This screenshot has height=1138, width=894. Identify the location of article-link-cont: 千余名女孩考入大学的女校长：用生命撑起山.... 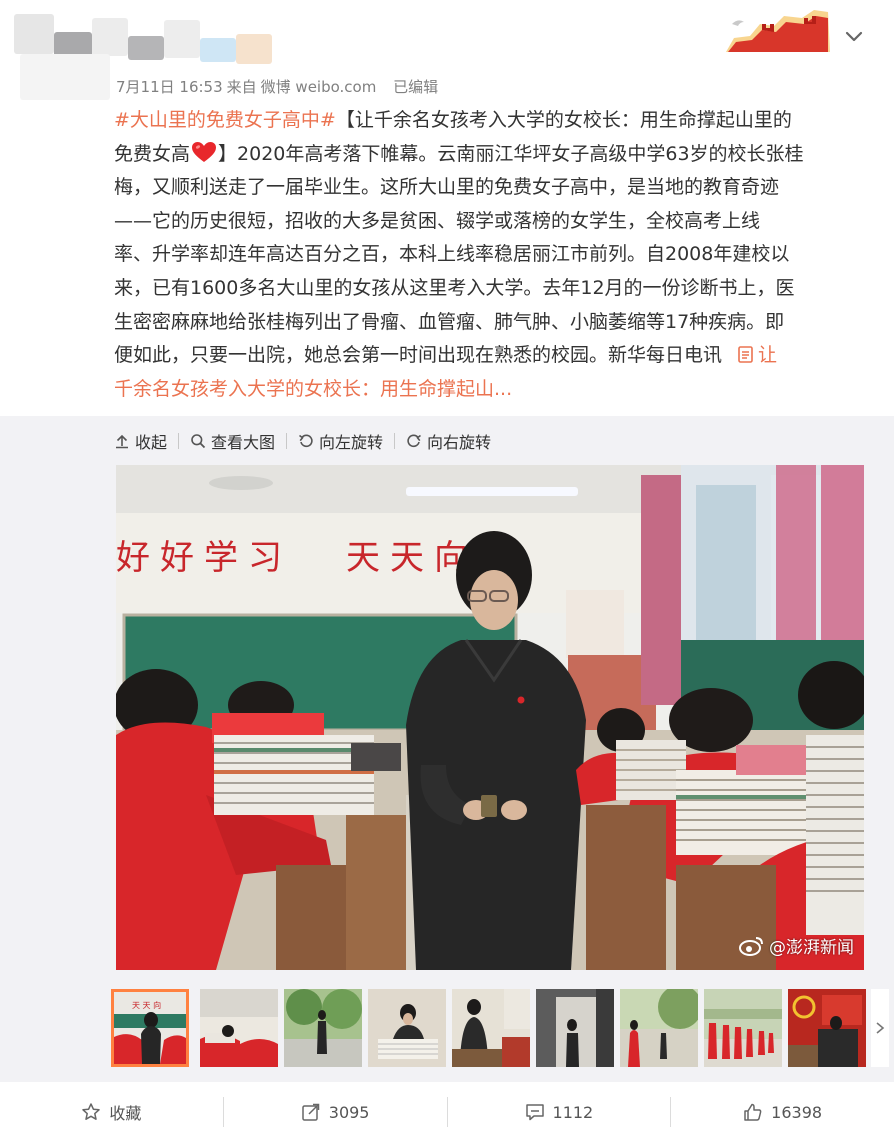
(313, 389).